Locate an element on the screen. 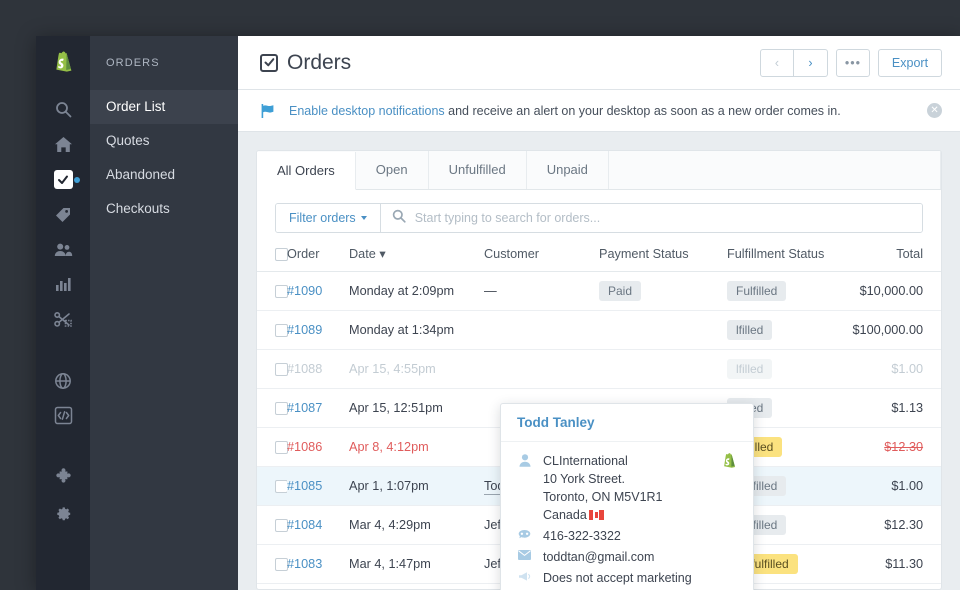  top-bar: Orders ‹ › ••• Export is located at coordinates (599, 63).